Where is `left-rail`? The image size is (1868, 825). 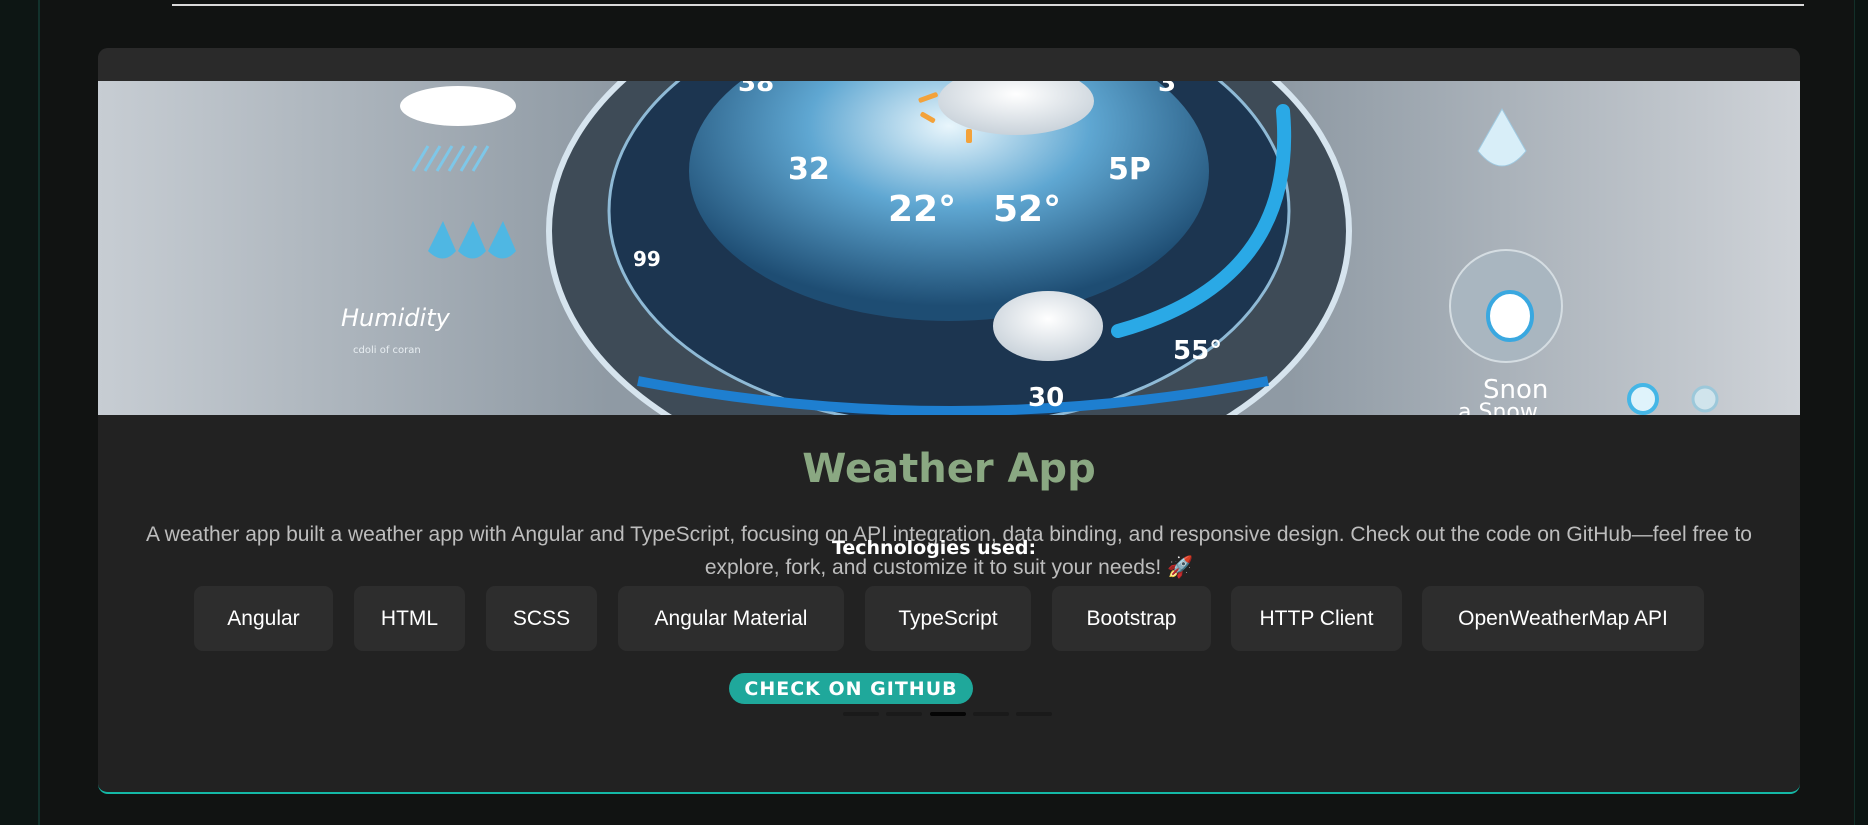 left-rail is located at coordinates (20, 412).